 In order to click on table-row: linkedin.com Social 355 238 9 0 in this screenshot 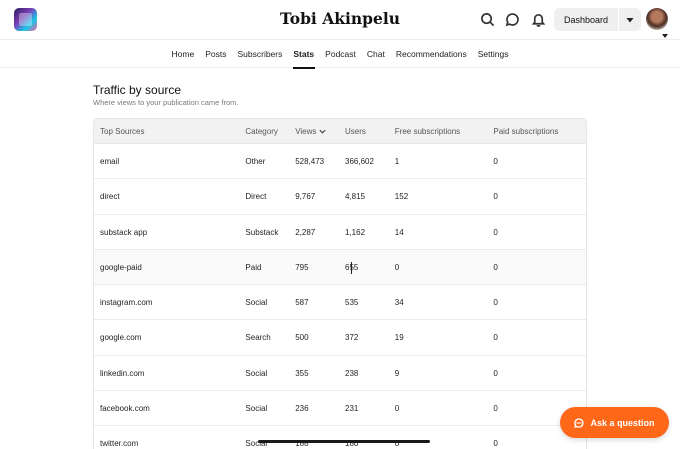, I will do `click(340, 373)`.